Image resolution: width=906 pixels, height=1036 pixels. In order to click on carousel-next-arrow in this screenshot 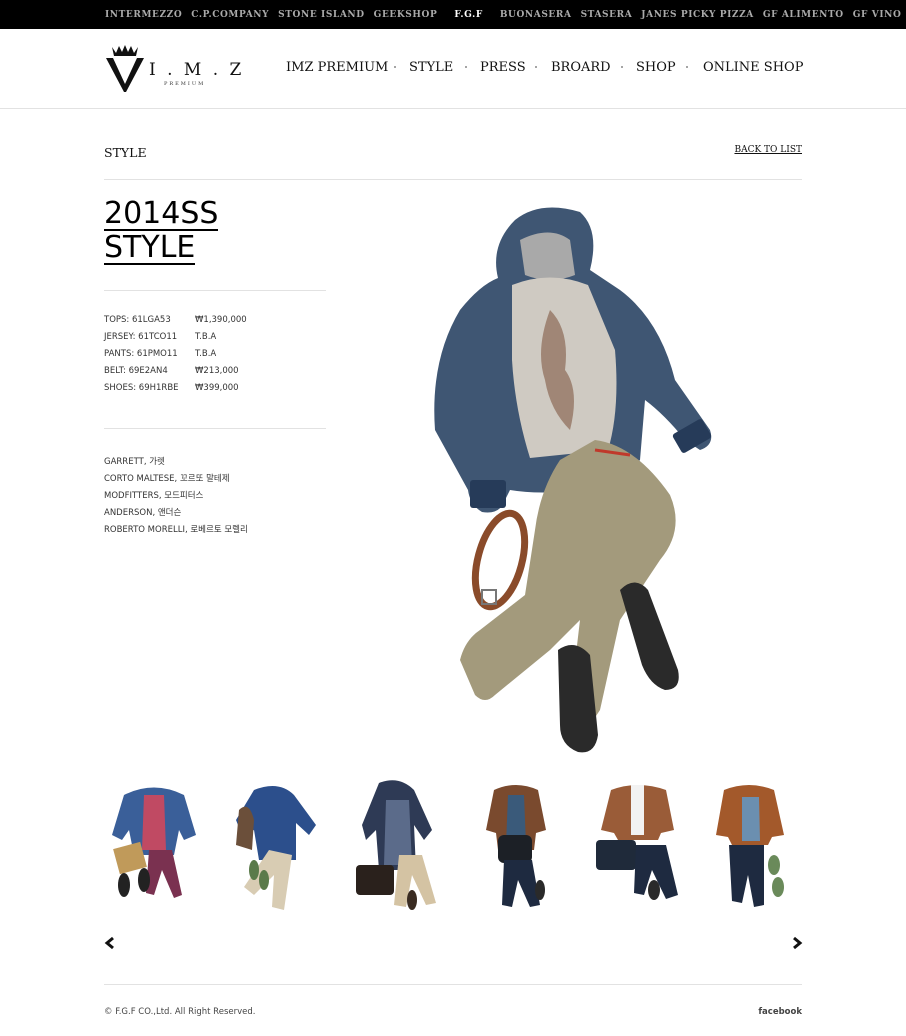, I will do `click(797, 943)`.